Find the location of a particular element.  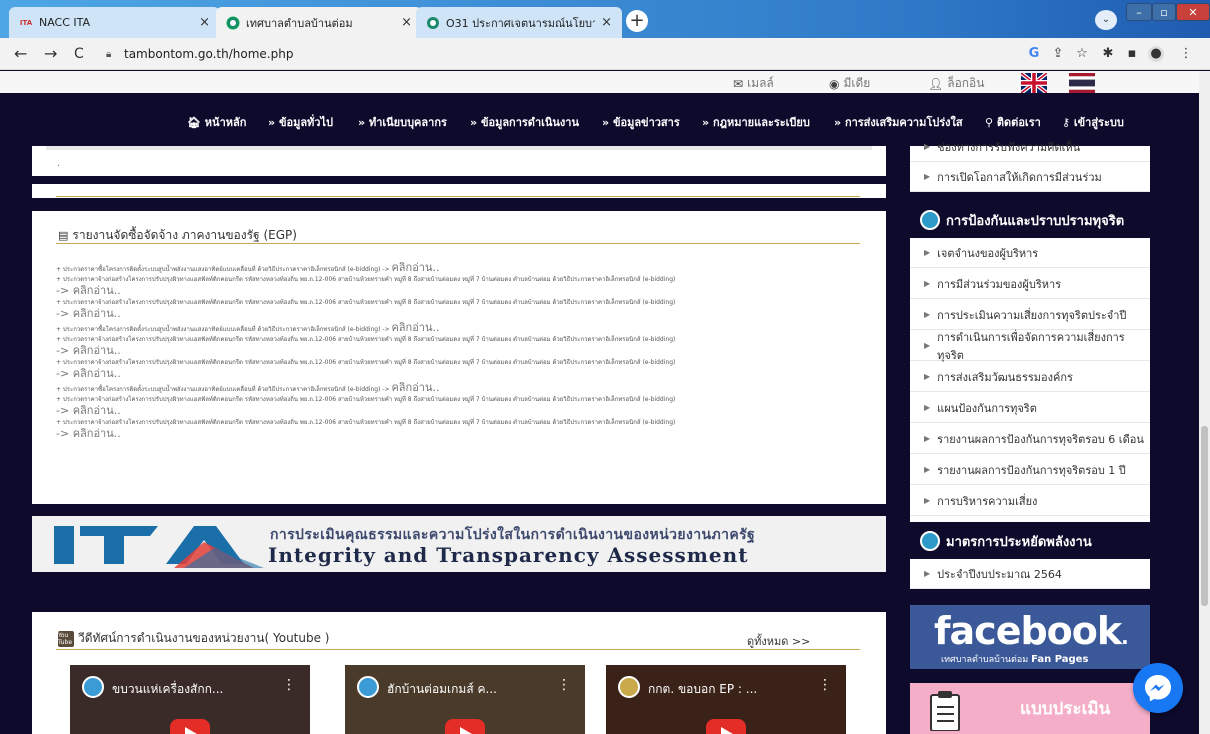

video-card-2: ฮักบ้านต่อมเกมส์ ค... ⋮ is located at coordinates (465, 699).